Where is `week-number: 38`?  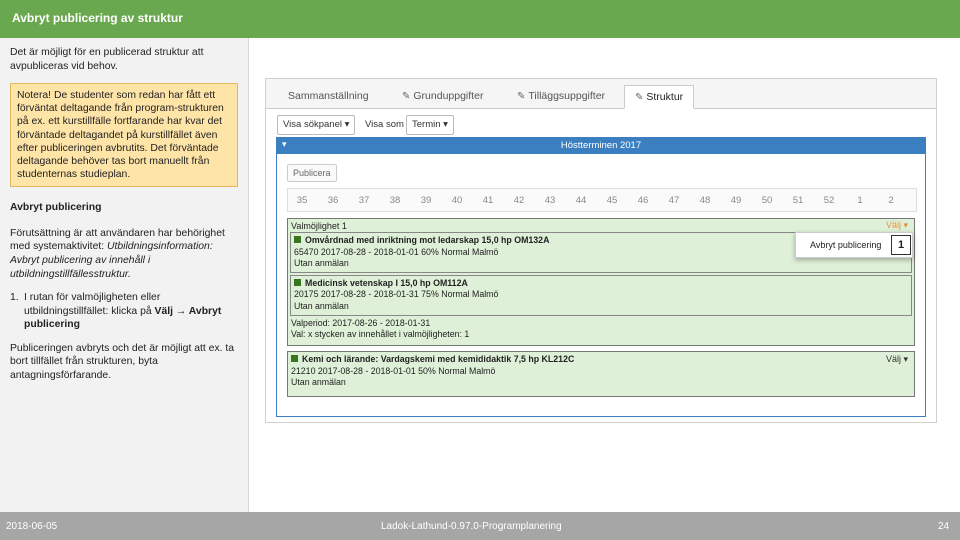 week-number: 38 is located at coordinates (395, 200).